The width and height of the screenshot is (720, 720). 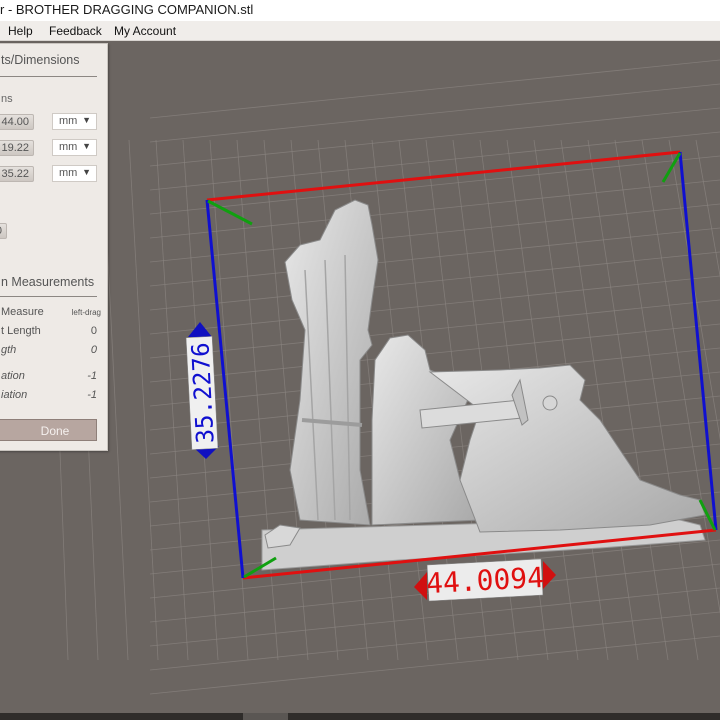 What do you see at coordinates (86, 312) in the screenshot?
I see `measure-value: left-drag` at bounding box center [86, 312].